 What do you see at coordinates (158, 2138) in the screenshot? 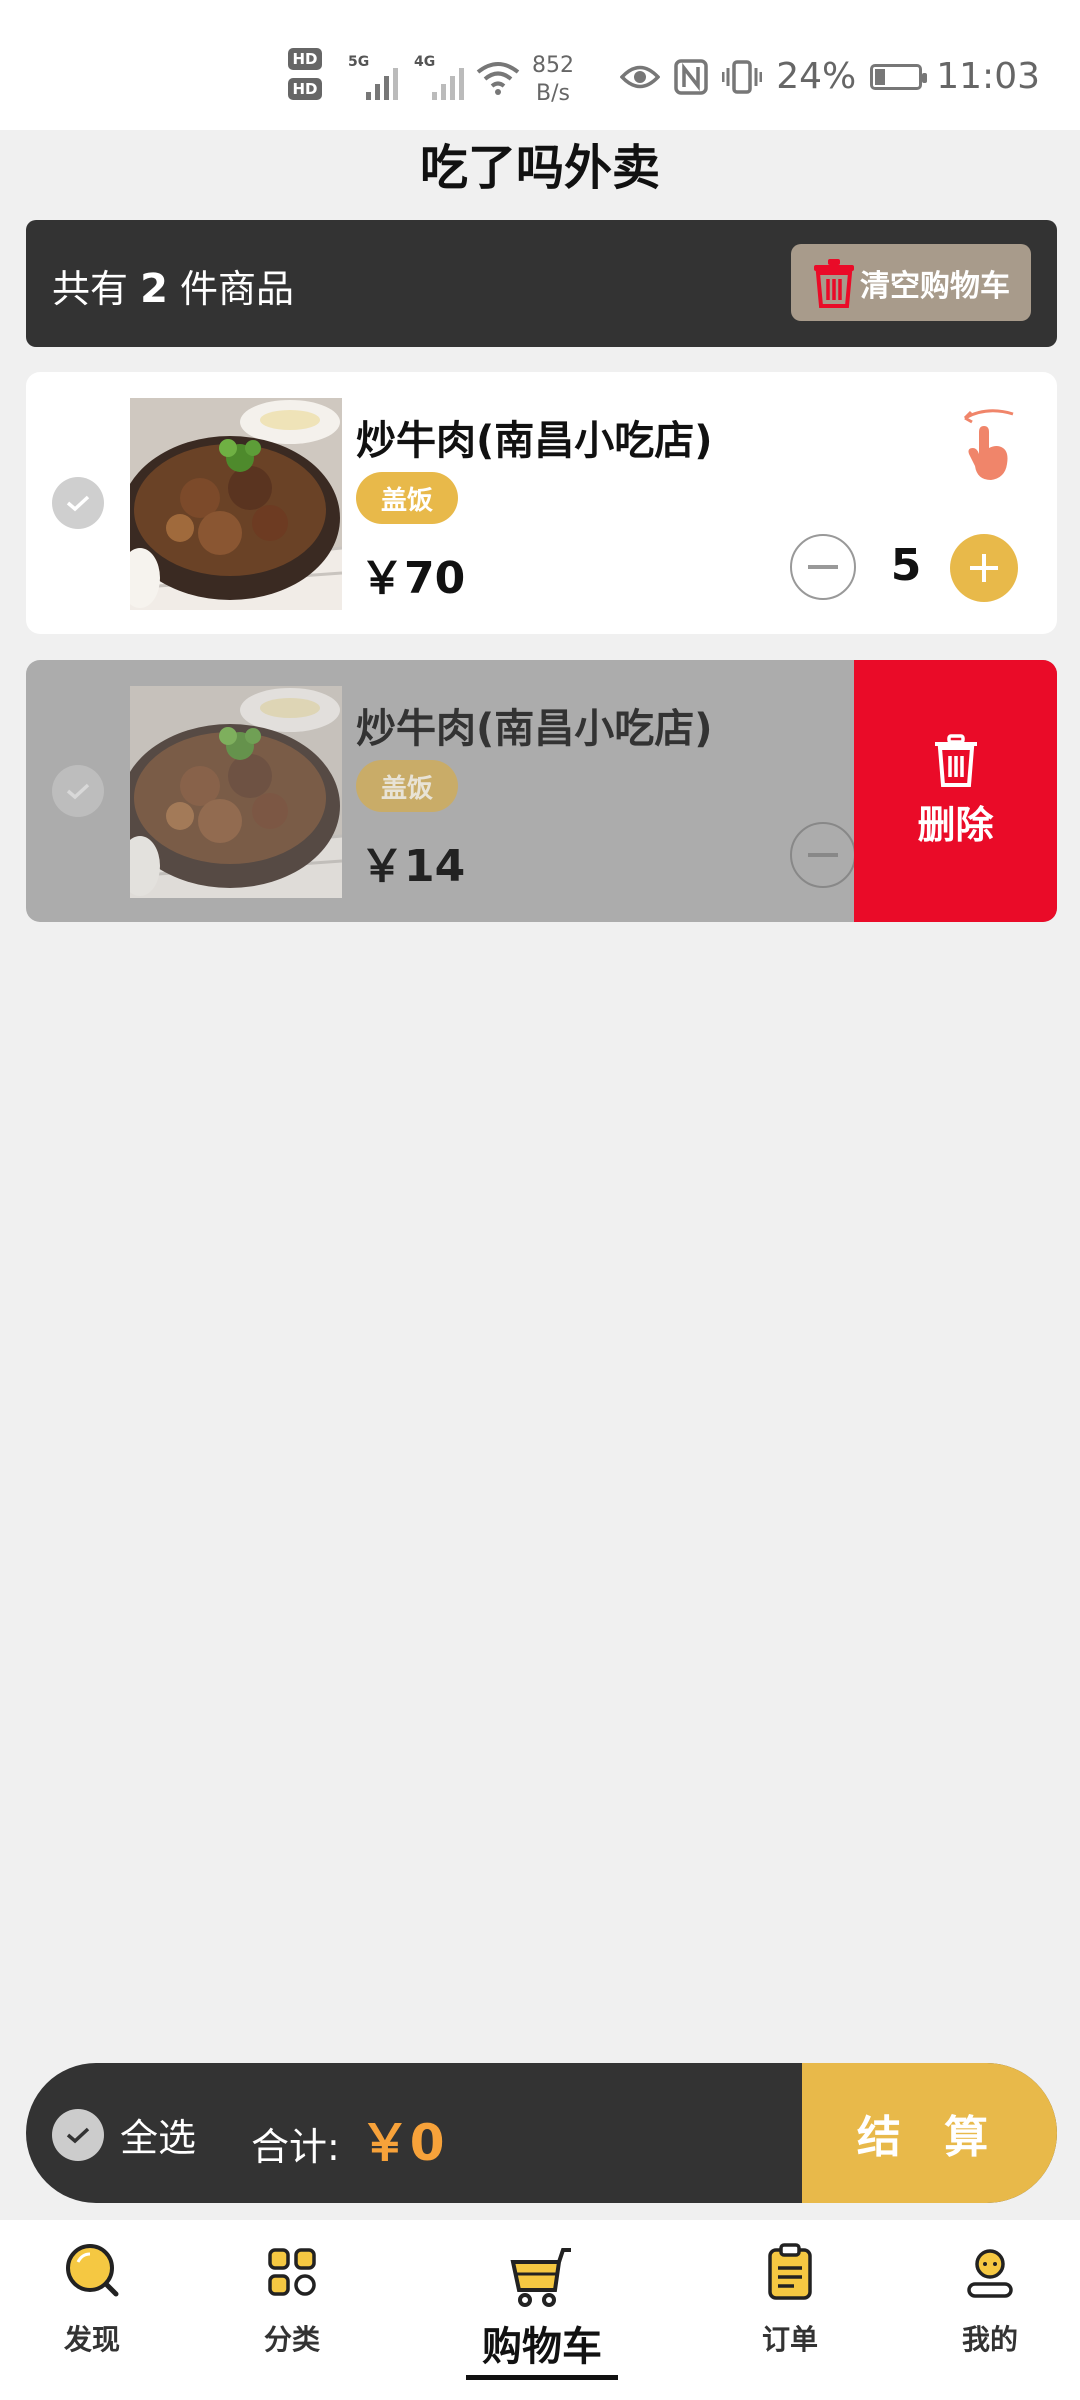
I see `select-all-label: 全选` at bounding box center [158, 2138].